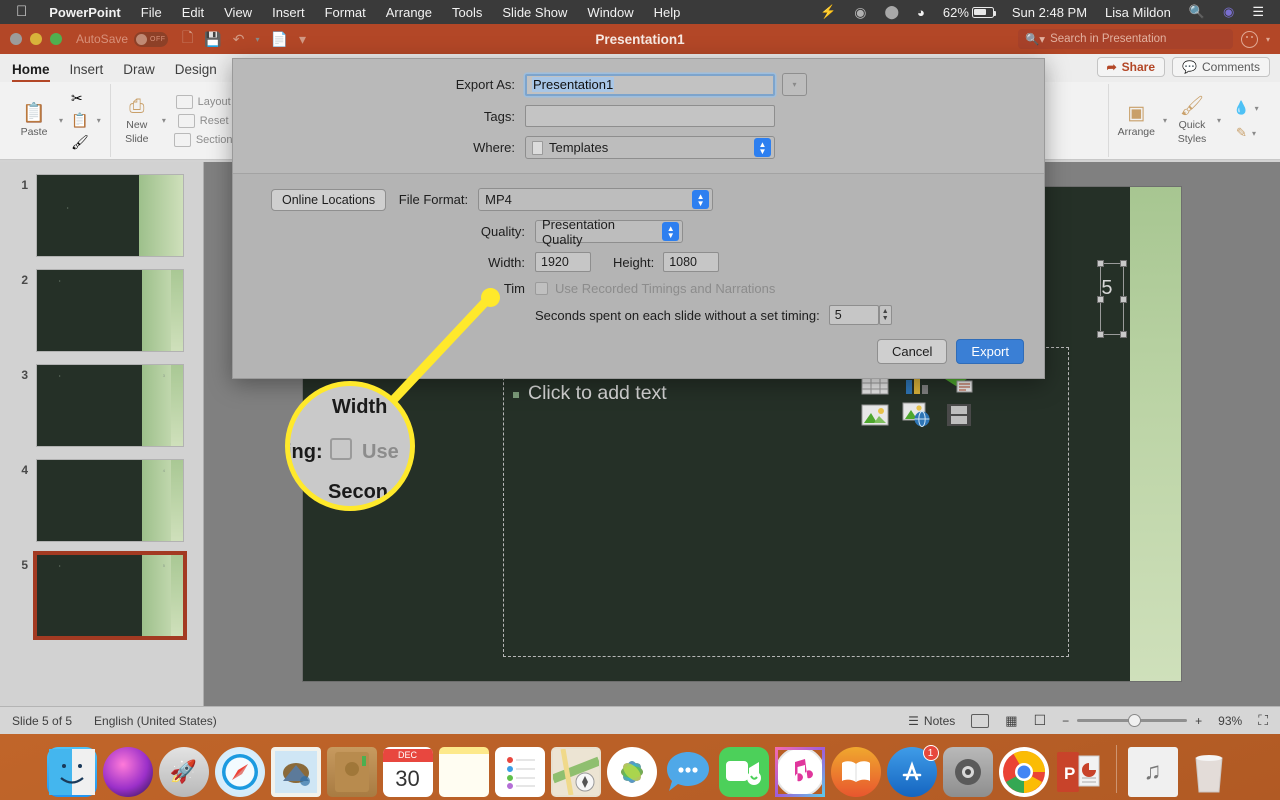  Describe the element at coordinates (329, 199) in the screenshot. I see `online-locations-button: Online Locations` at that location.